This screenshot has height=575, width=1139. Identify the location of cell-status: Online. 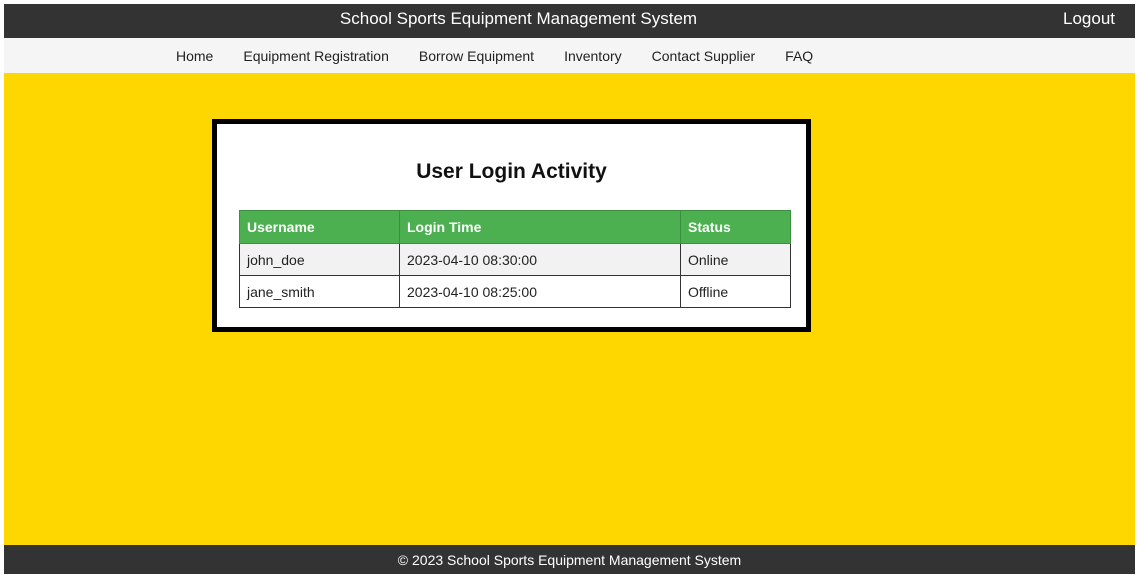
(735, 259).